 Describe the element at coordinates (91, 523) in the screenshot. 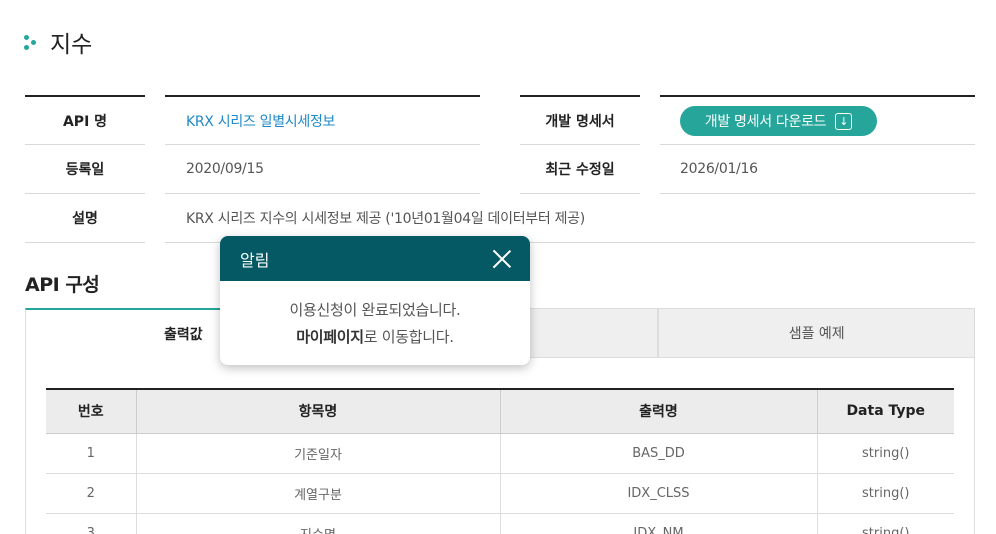

I see `cell-number: 3` at that location.